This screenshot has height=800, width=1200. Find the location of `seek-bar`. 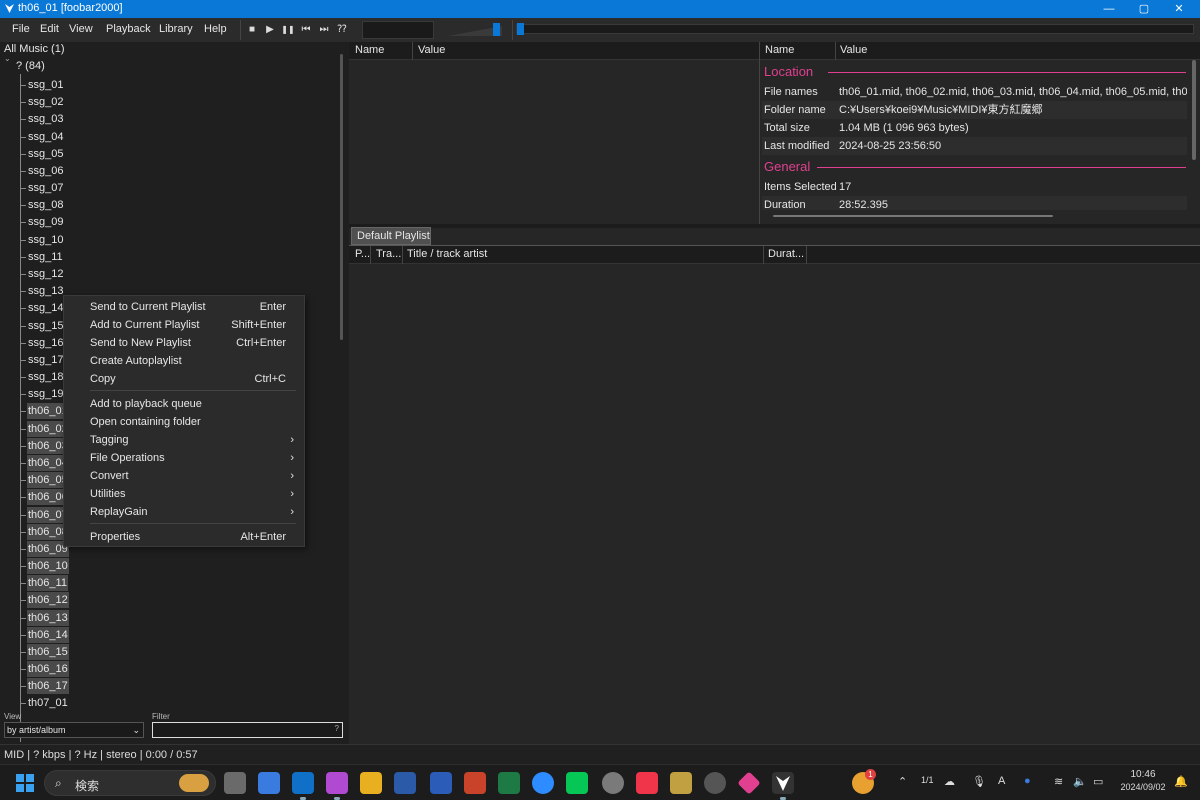

seek-bar is located at coordinates (855, 29).